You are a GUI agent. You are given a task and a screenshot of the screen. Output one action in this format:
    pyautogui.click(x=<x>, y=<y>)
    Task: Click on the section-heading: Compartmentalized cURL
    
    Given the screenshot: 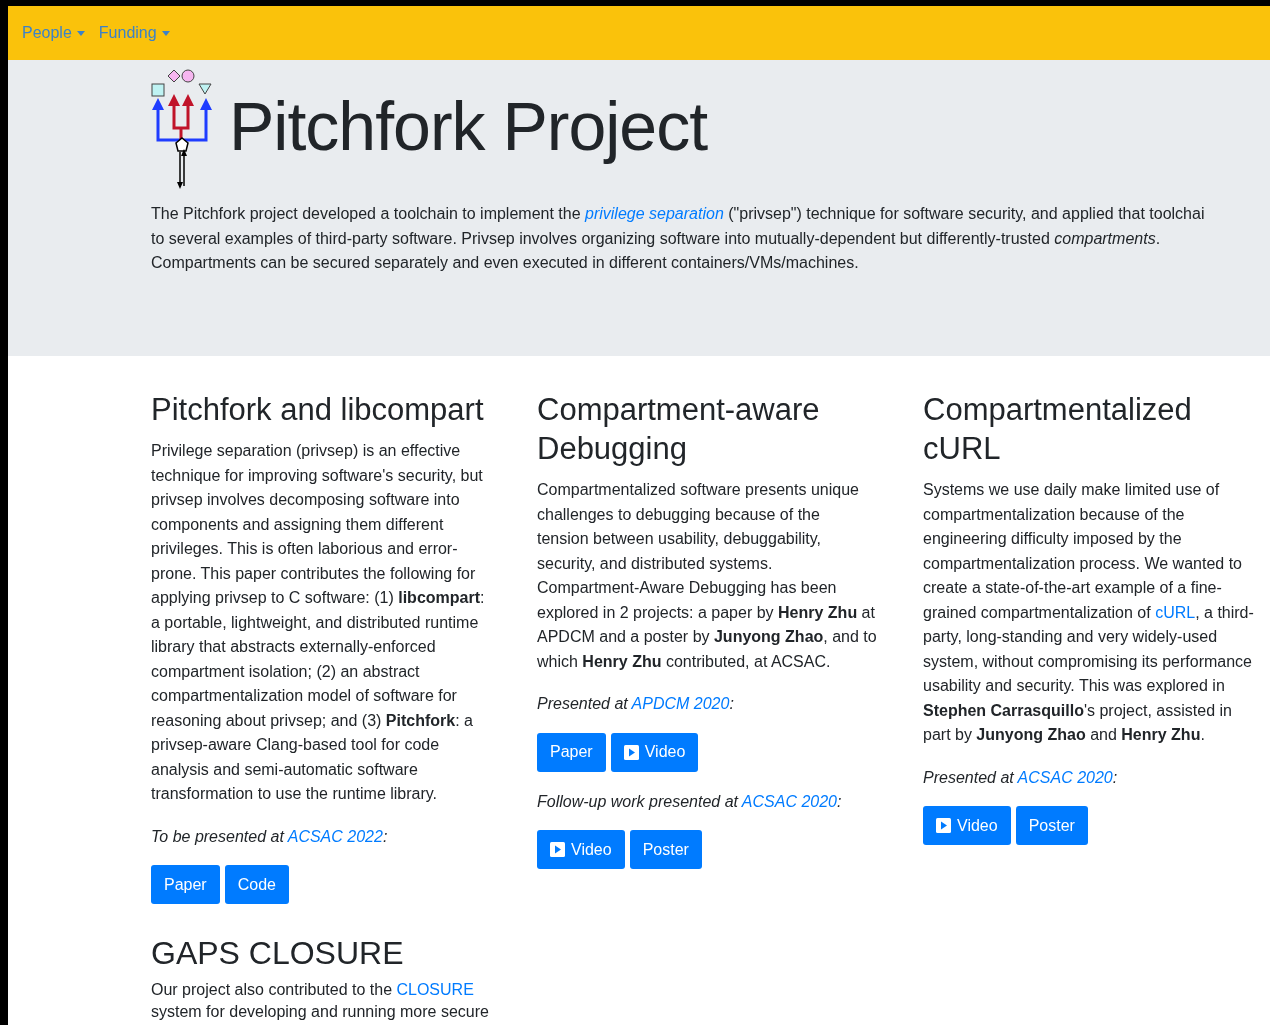 What is the action you would take?
    pyautogui.click(x=1058, y=429)
    